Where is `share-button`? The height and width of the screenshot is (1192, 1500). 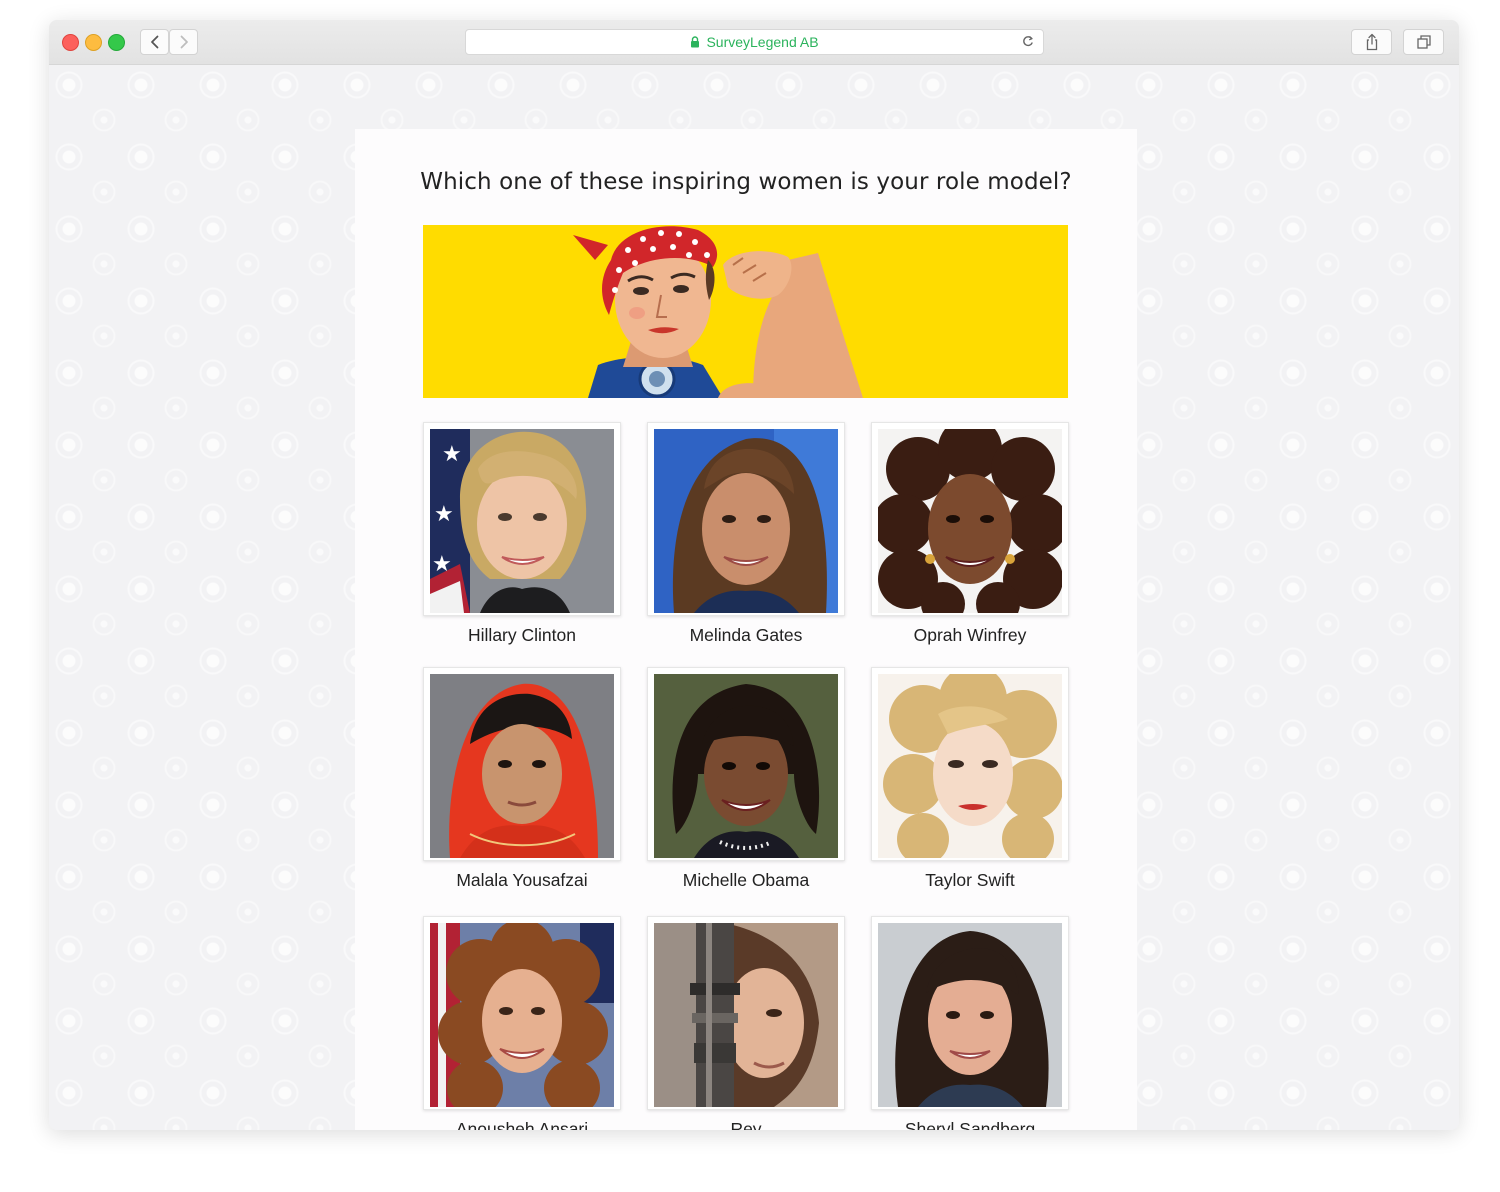
share-button is located at coordinates (1371, 42).